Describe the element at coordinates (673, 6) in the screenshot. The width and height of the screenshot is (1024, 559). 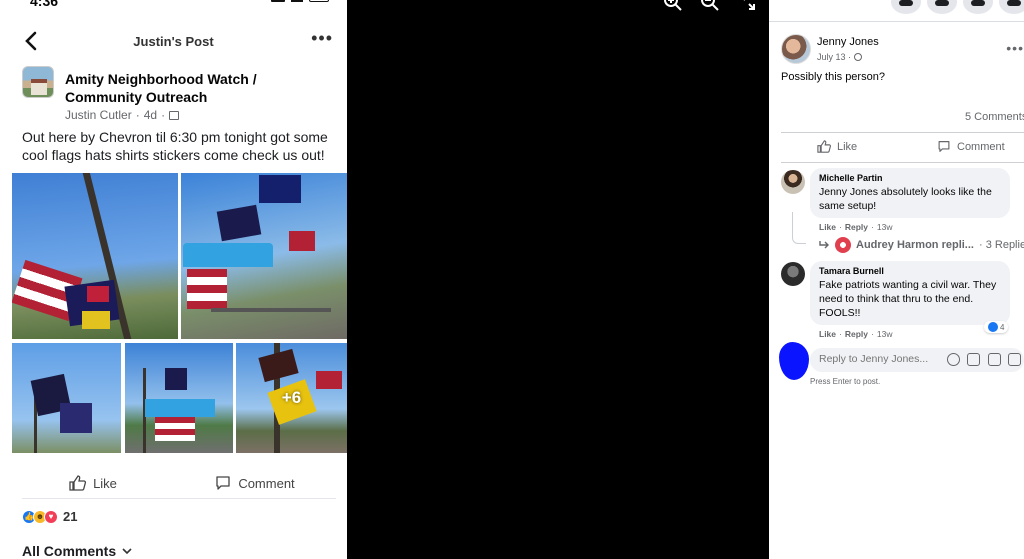
I see `zoom-in-icon` at that location.